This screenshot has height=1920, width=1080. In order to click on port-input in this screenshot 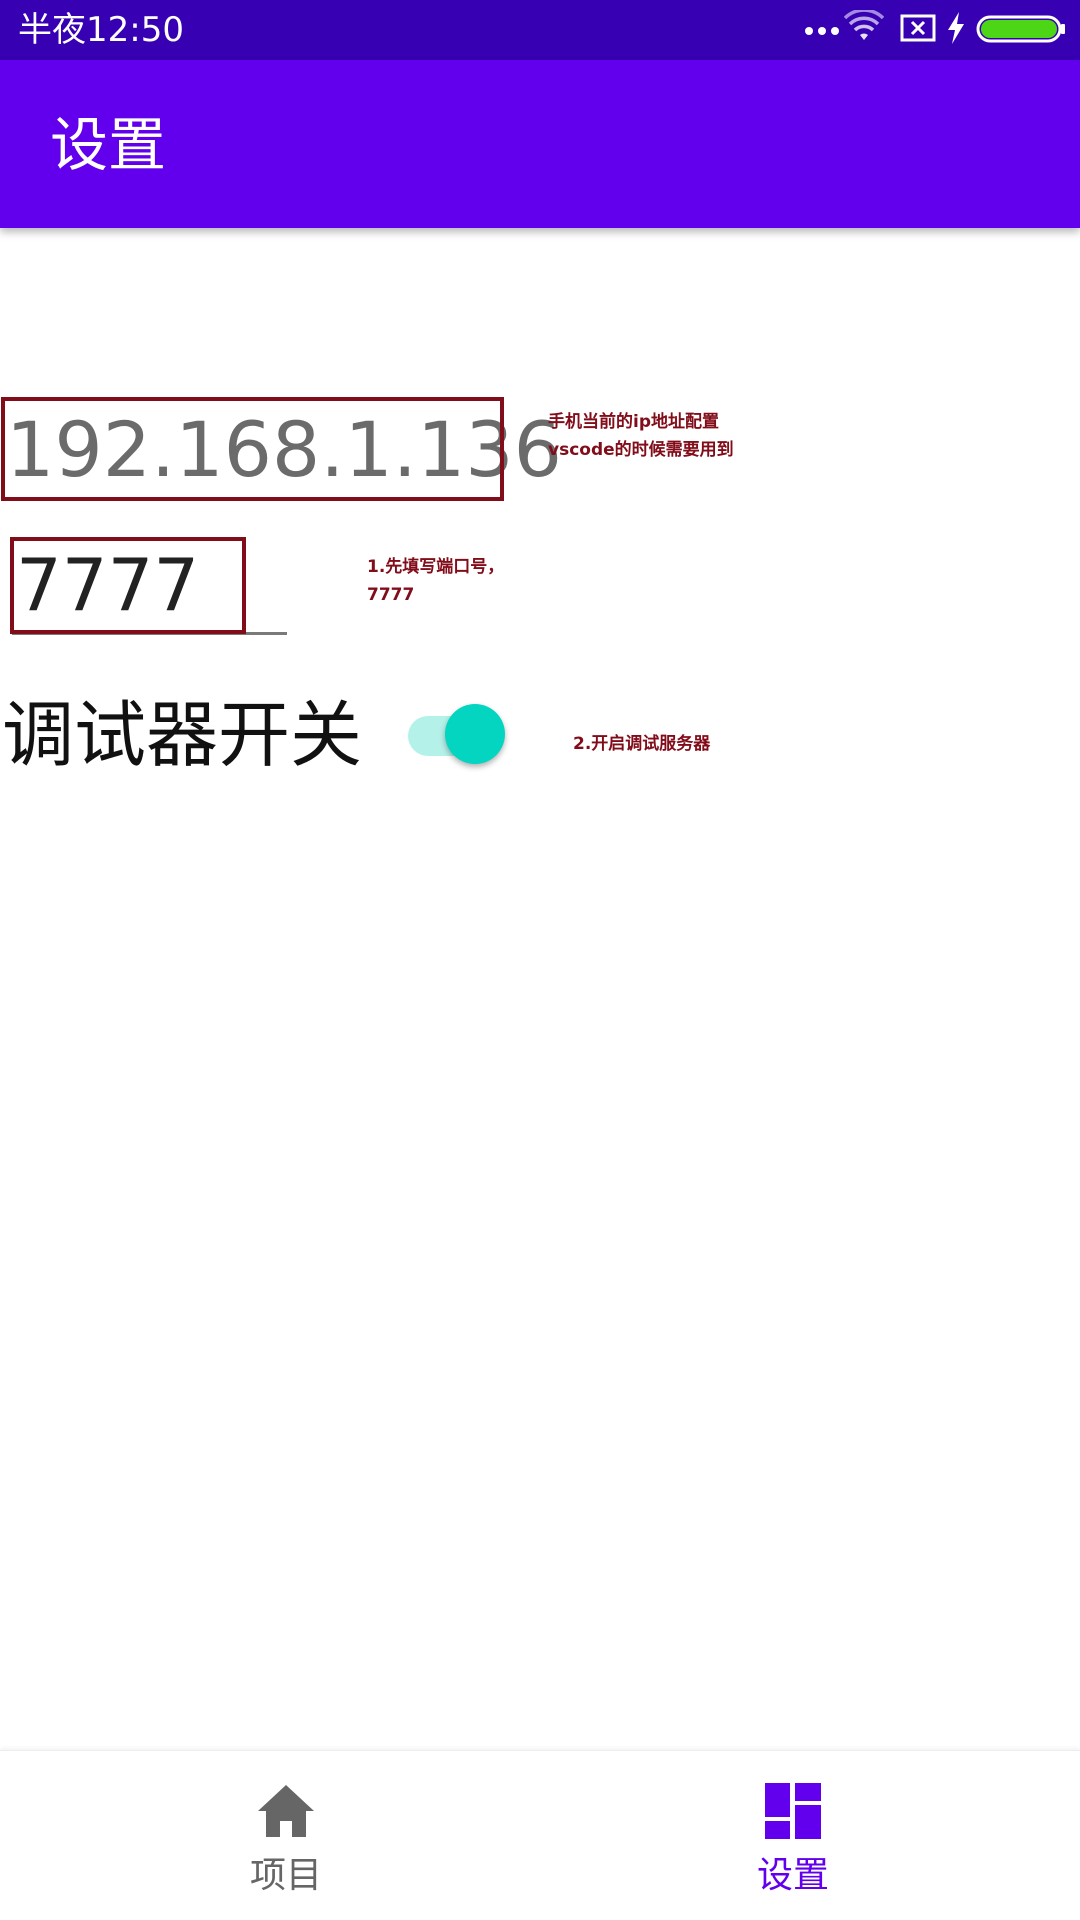, I will do `click(149, 586)`.